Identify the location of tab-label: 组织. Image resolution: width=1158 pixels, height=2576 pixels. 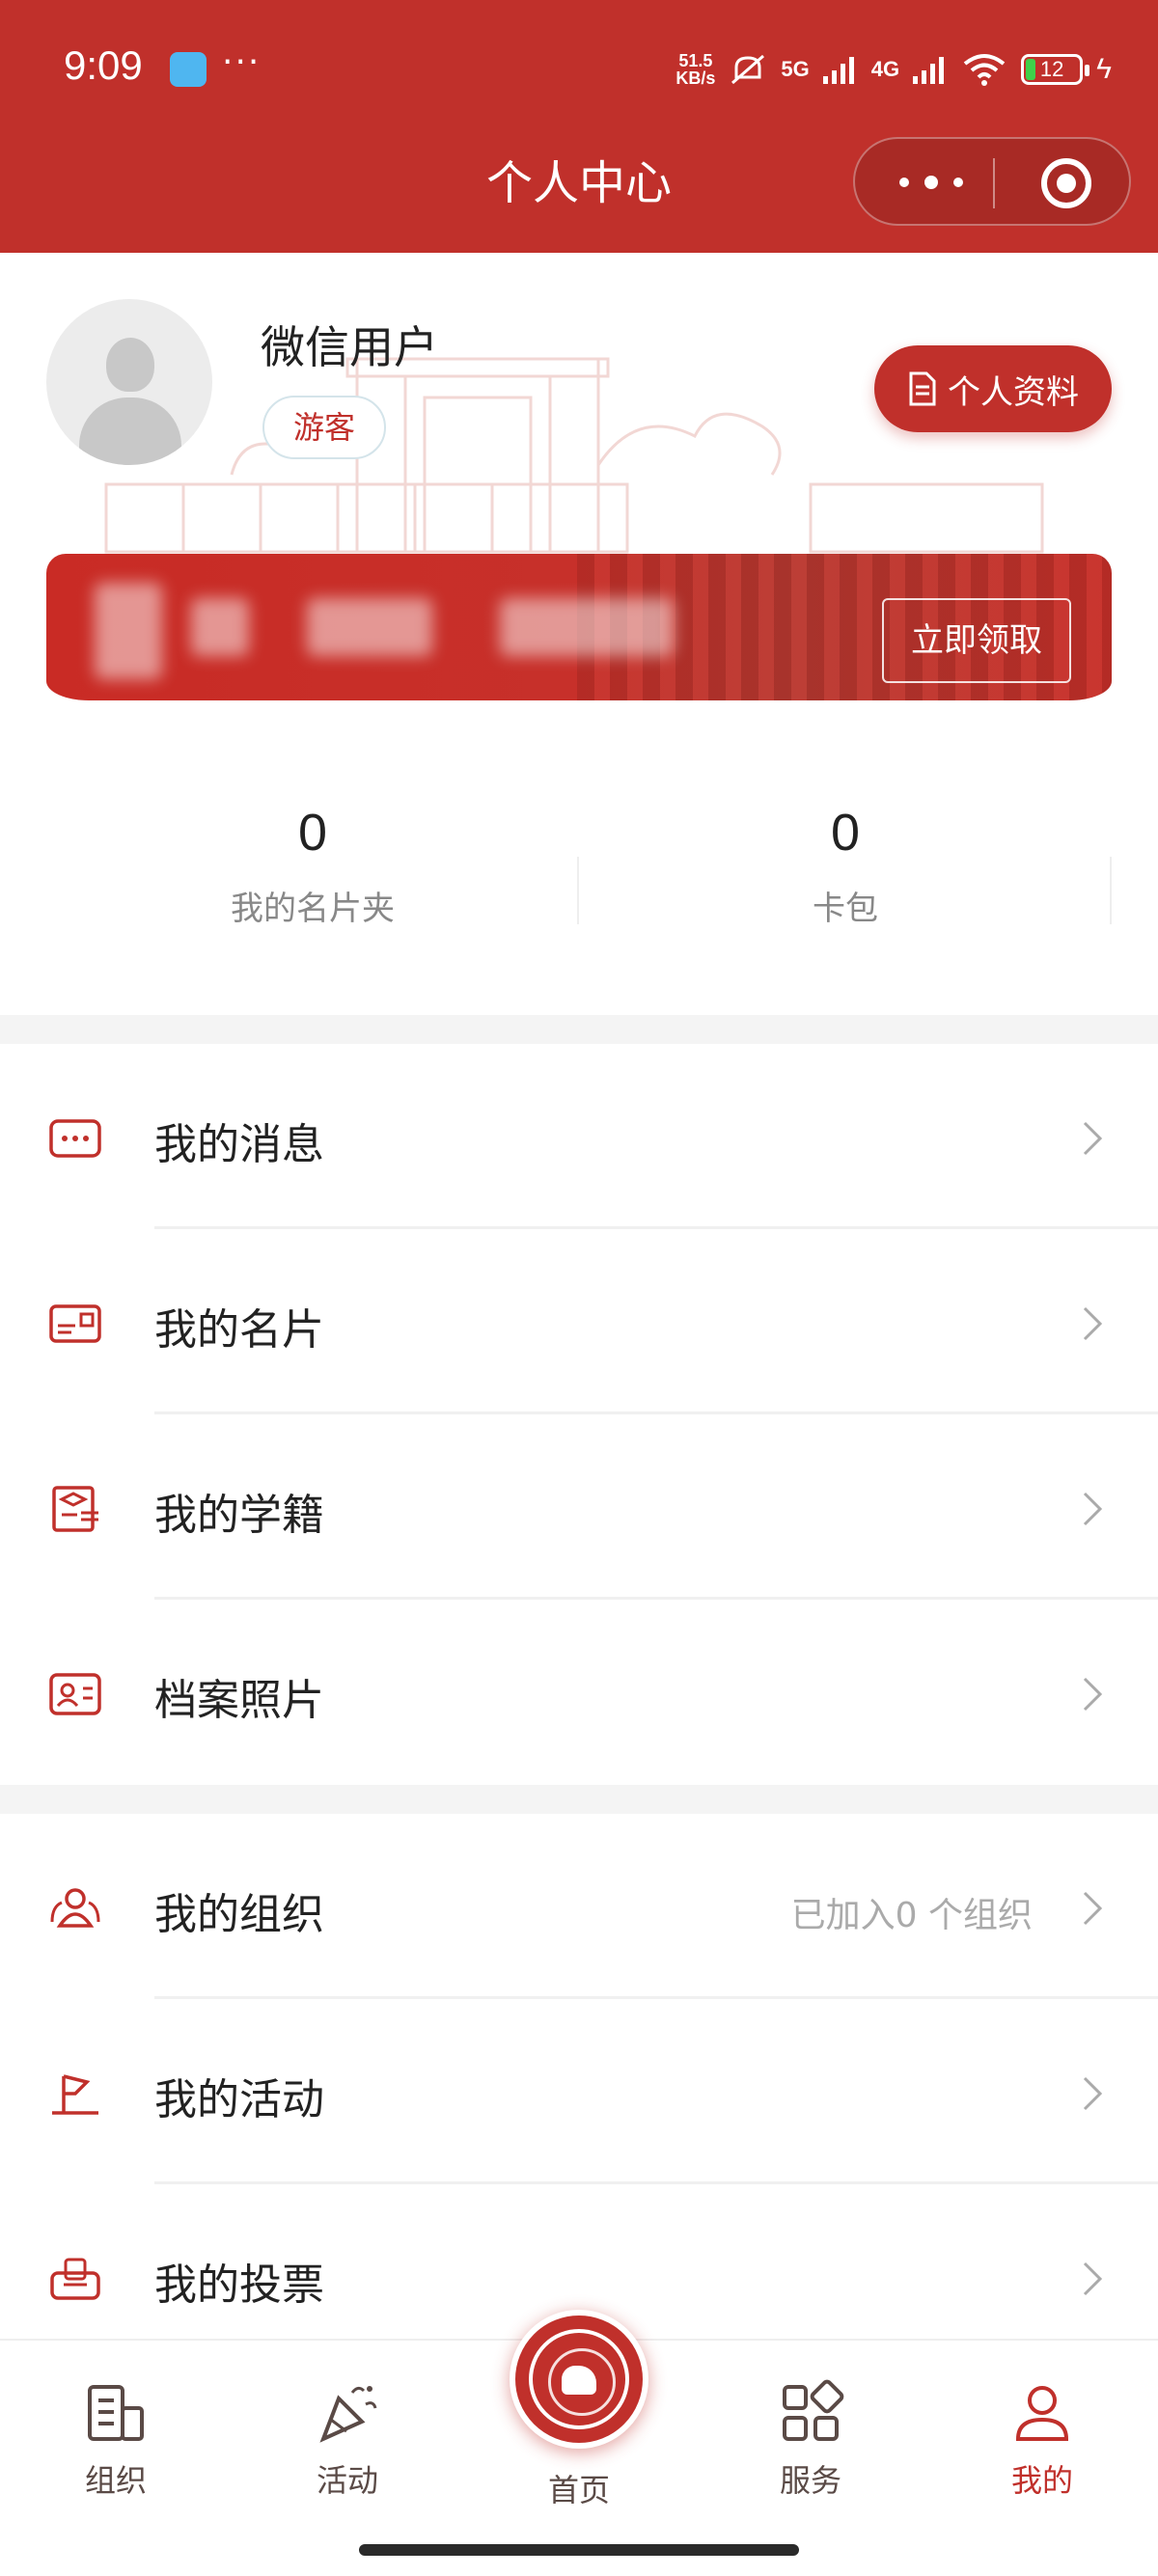
(115, 2480).